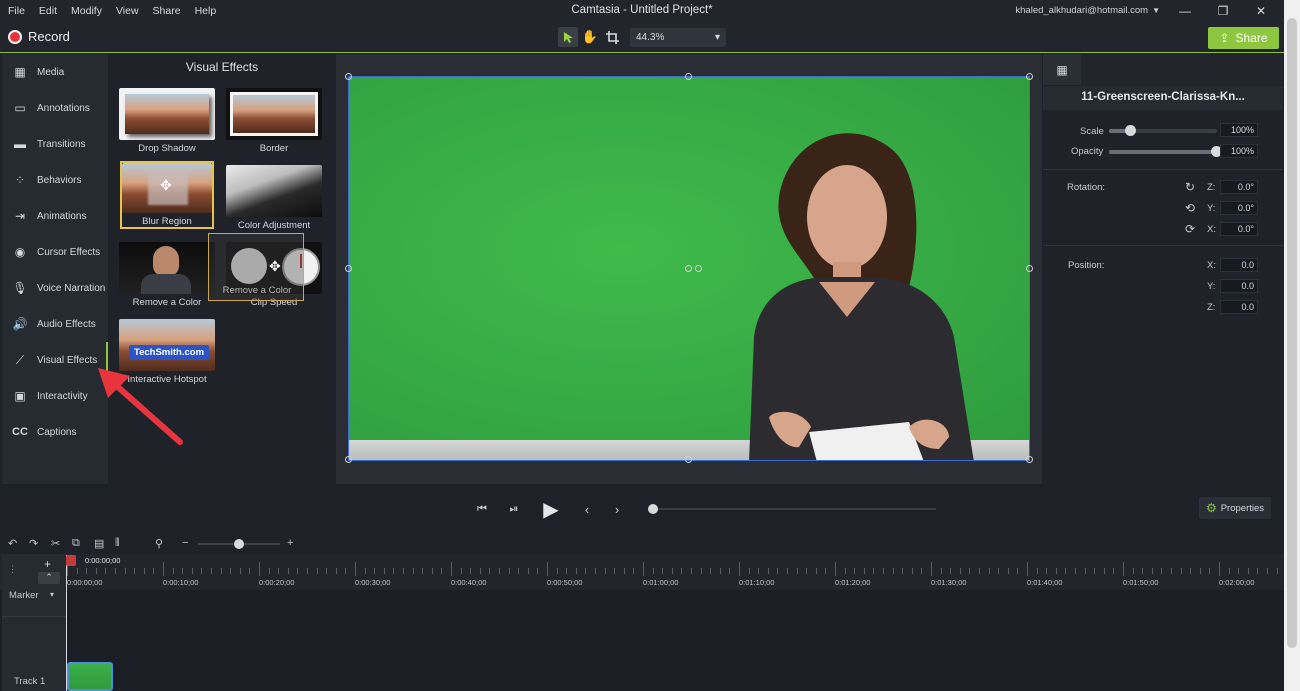 The width and height of the screenshot is (1300, 691). Describe the element at coordinates (1092, 131) in the screenshot. I see `scale-label: Scale` at that location.